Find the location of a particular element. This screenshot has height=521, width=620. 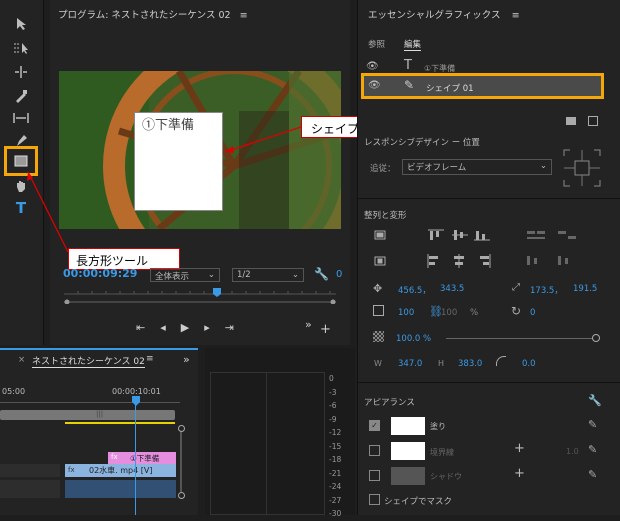

timeline-zoom-bar is located at coordinates (87, 415).